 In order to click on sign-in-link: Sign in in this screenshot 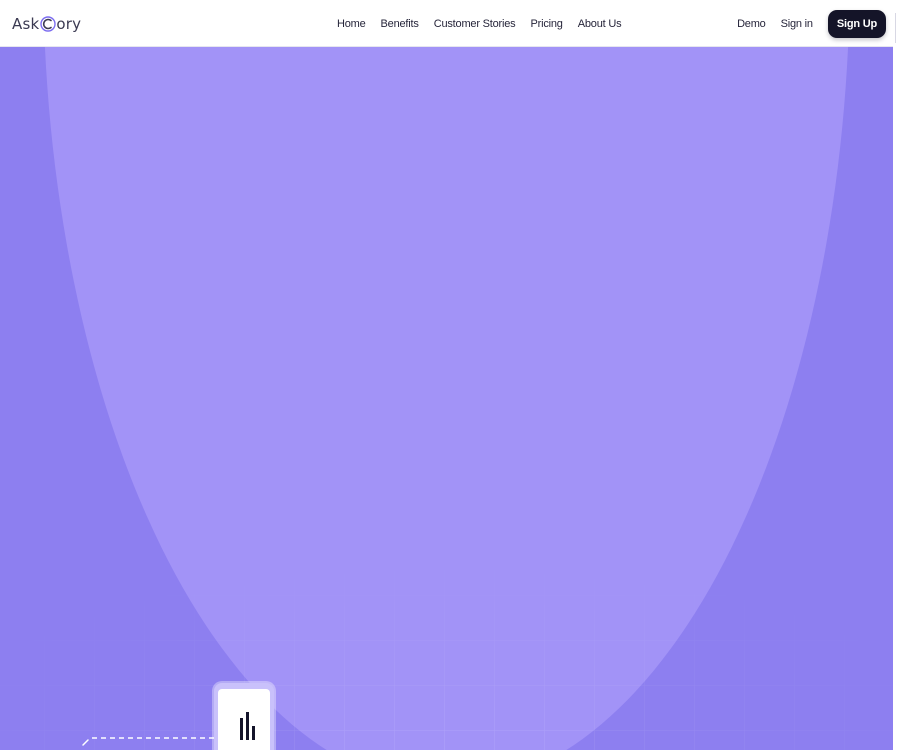, I will do `click(797, 24)`.